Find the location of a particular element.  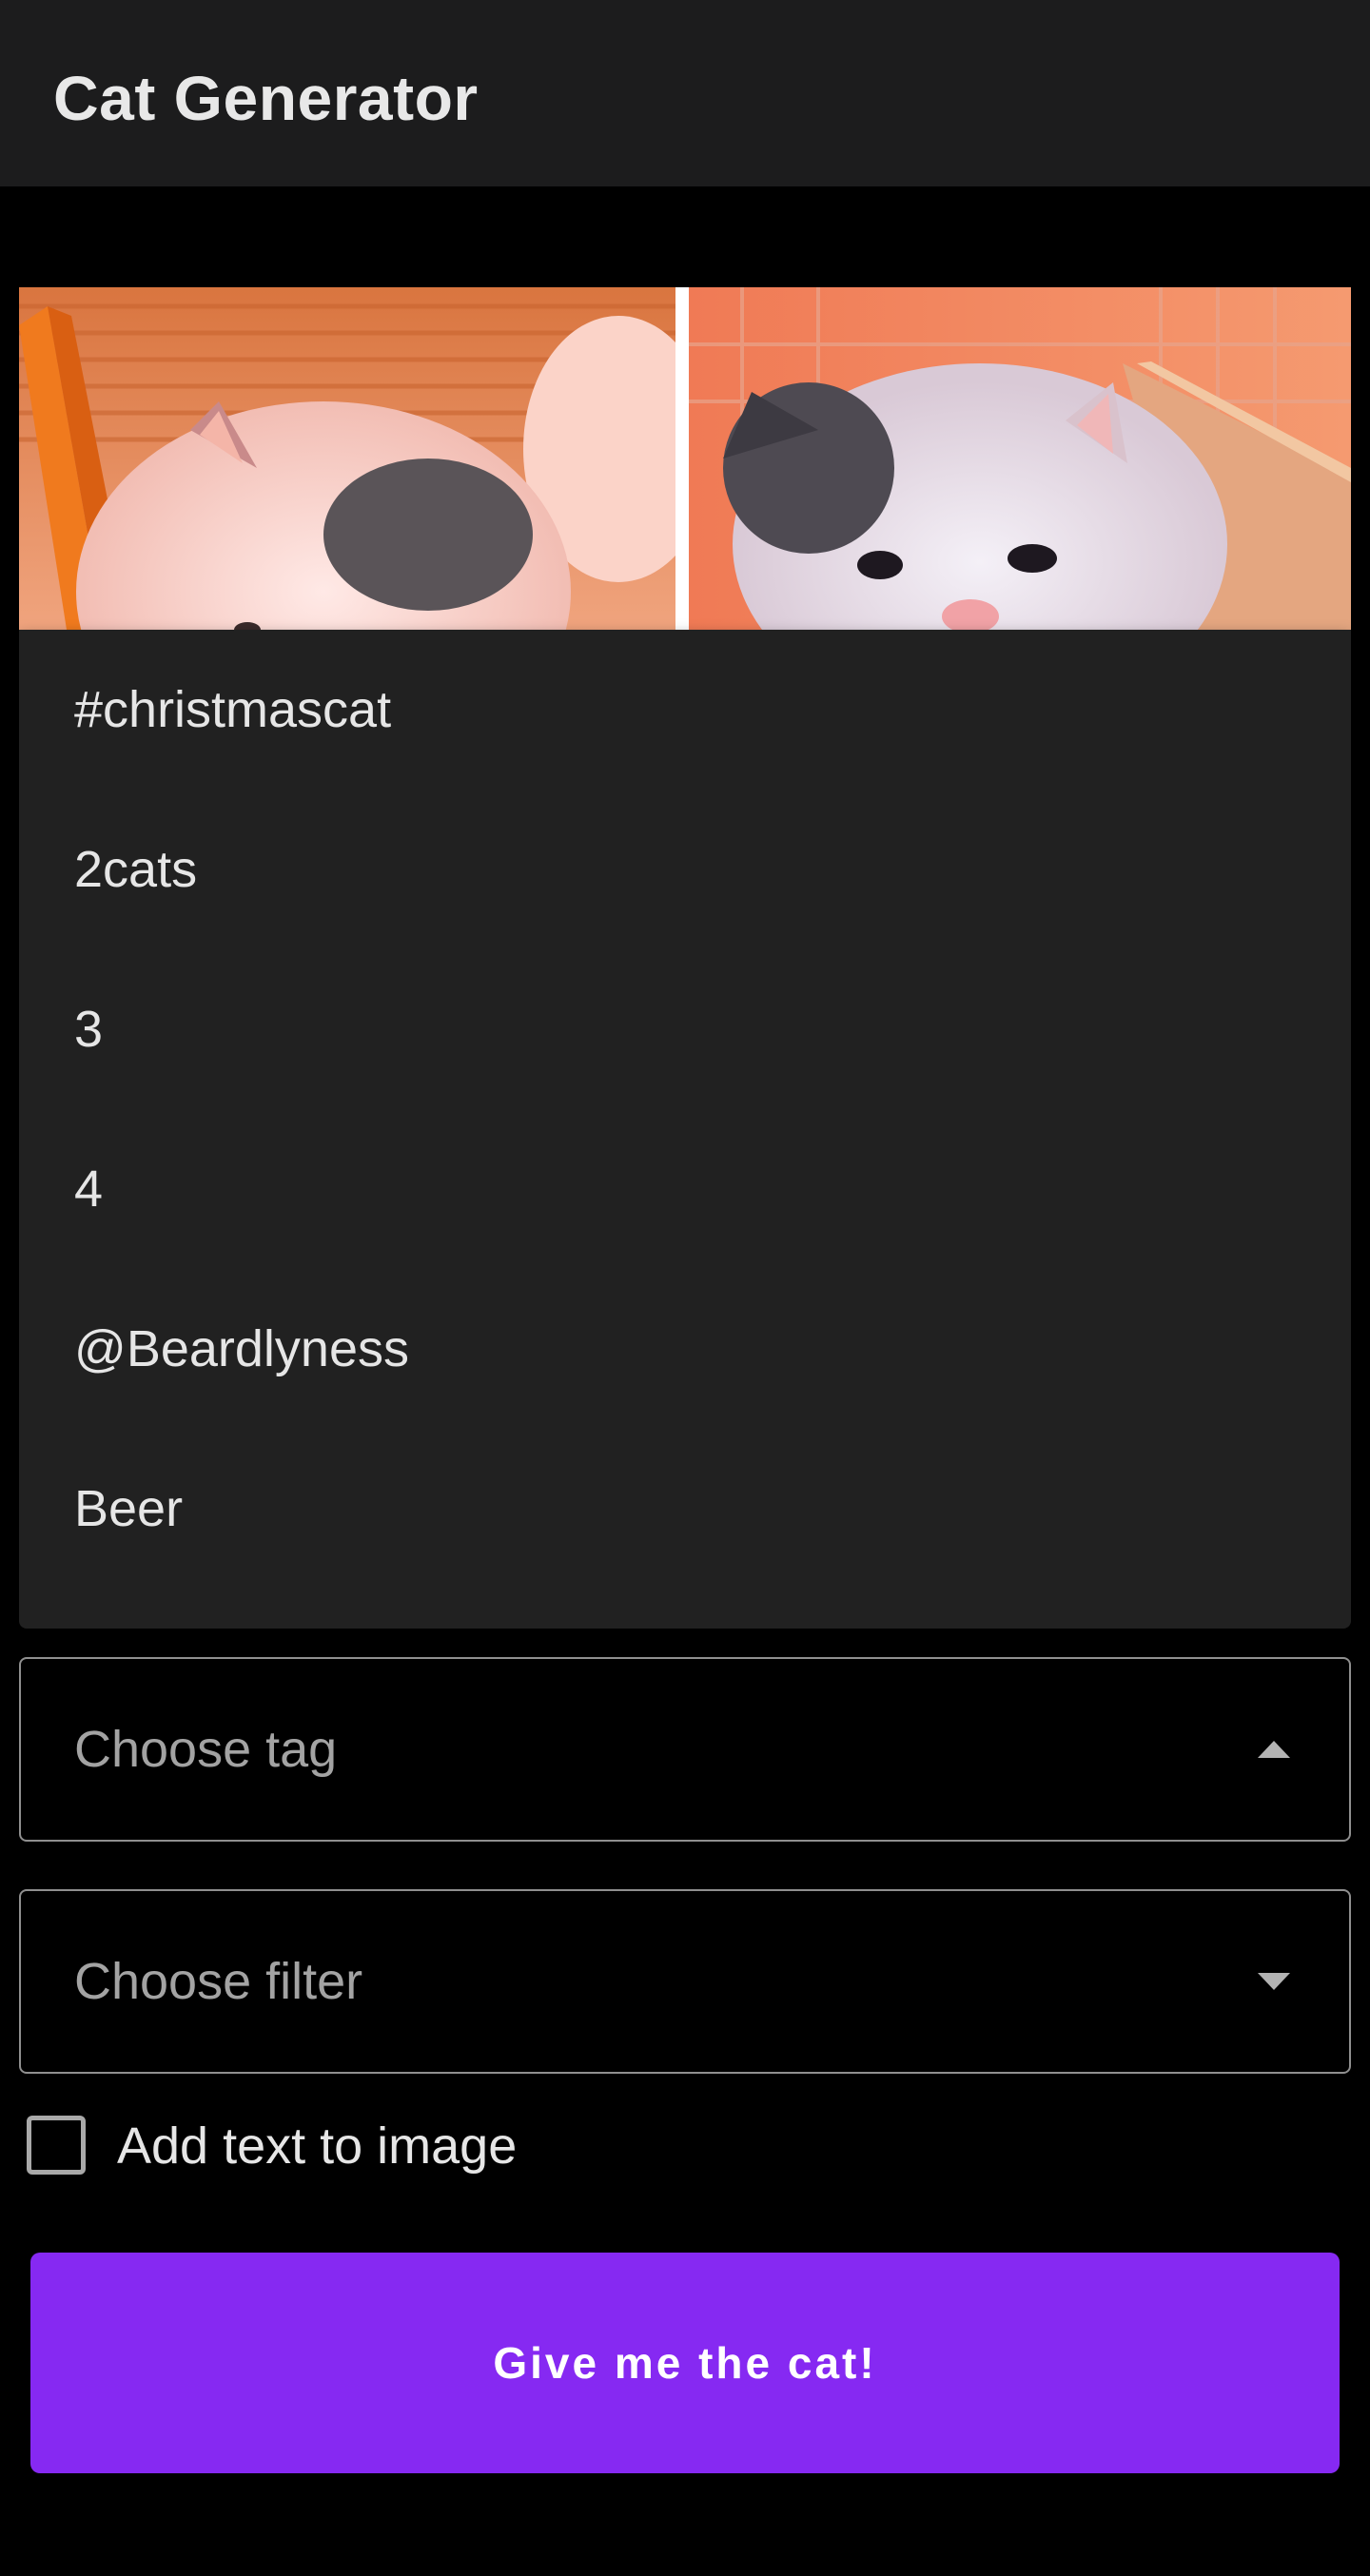

tag-option: 3 is located at coordinates (685, 1029).